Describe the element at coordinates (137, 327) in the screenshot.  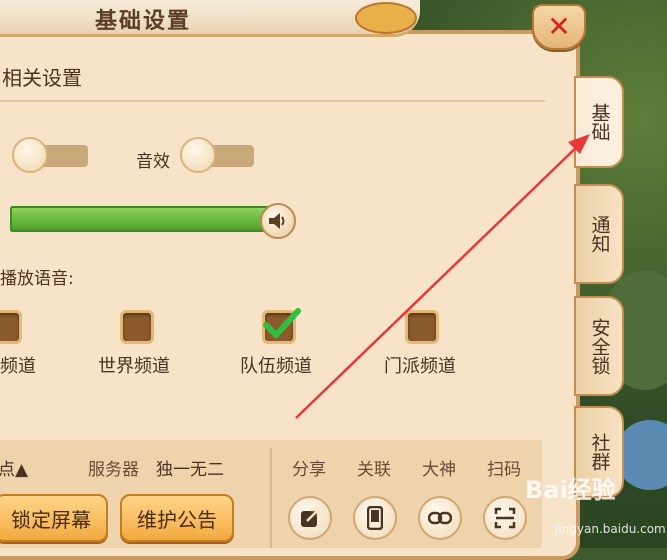
I see `checkbox-world-channel` at that location.